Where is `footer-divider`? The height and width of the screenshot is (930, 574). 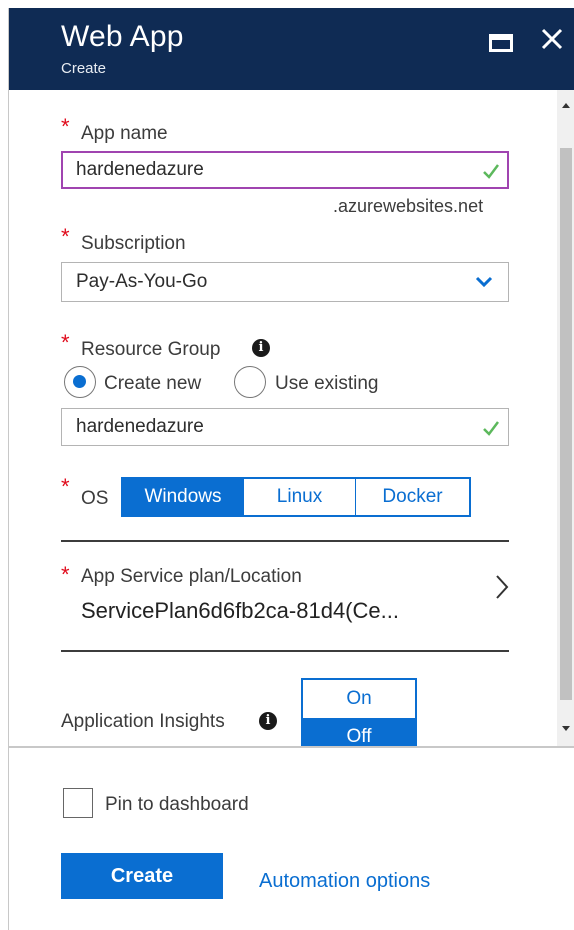 footer-divider is located at coordinates (291, 747).